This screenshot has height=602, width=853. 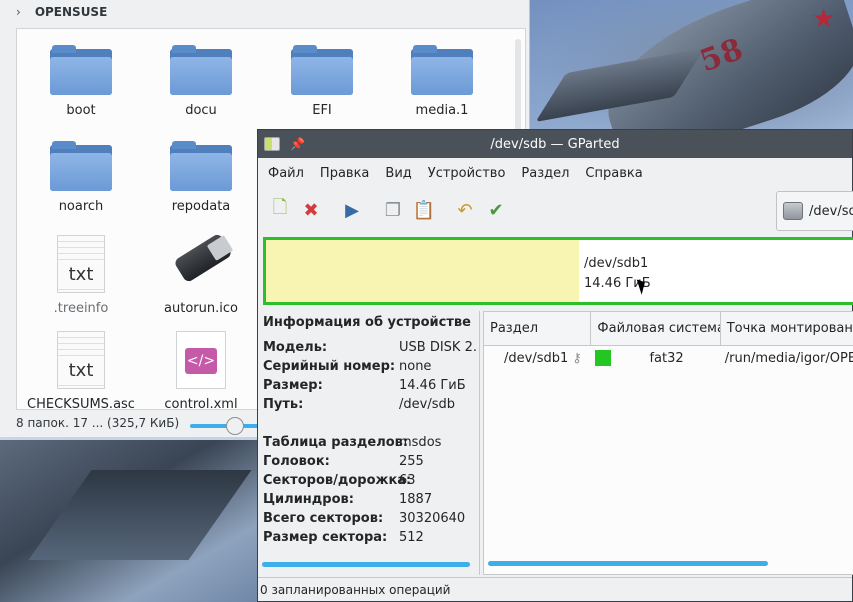 What do you see at coordinates (442, 110) in the screenshot?
I see `file-item-label: media.1` at bounding box center [442, 110].